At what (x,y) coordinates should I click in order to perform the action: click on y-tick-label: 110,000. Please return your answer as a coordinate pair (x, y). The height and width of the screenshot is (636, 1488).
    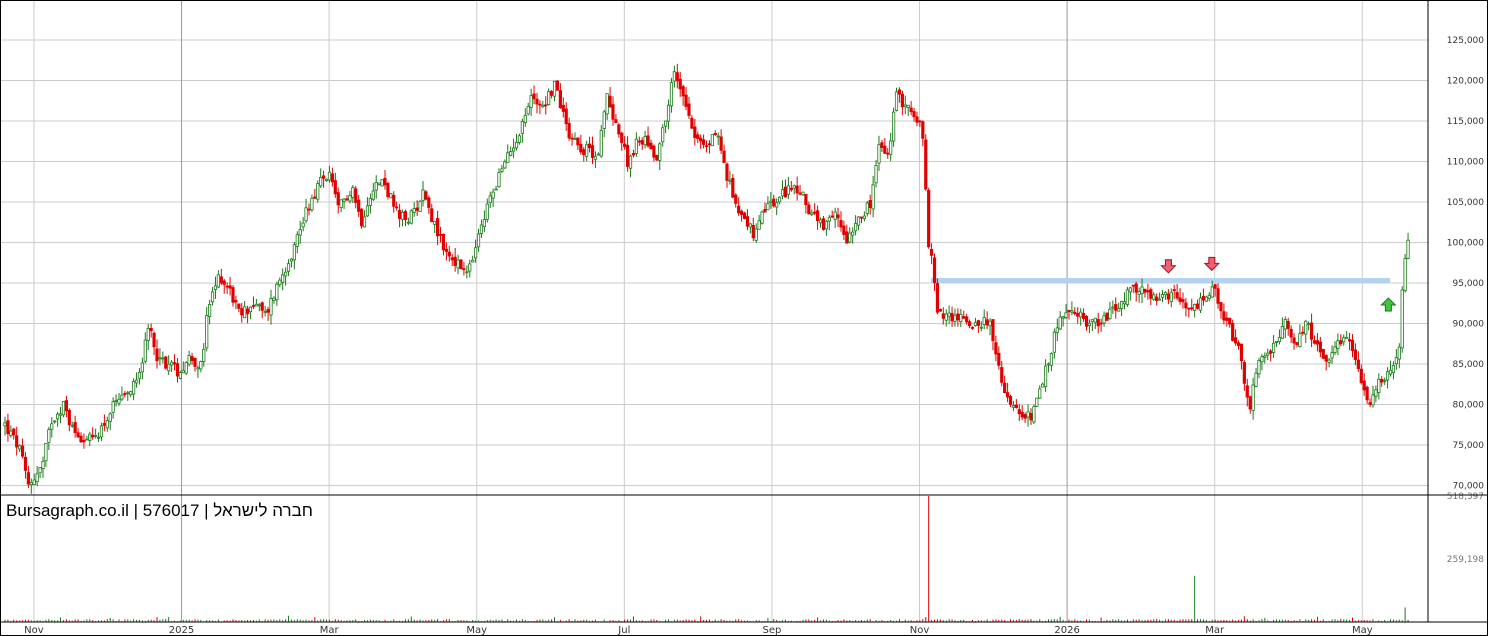
    Looking at the image, I should click on (1465, 163).